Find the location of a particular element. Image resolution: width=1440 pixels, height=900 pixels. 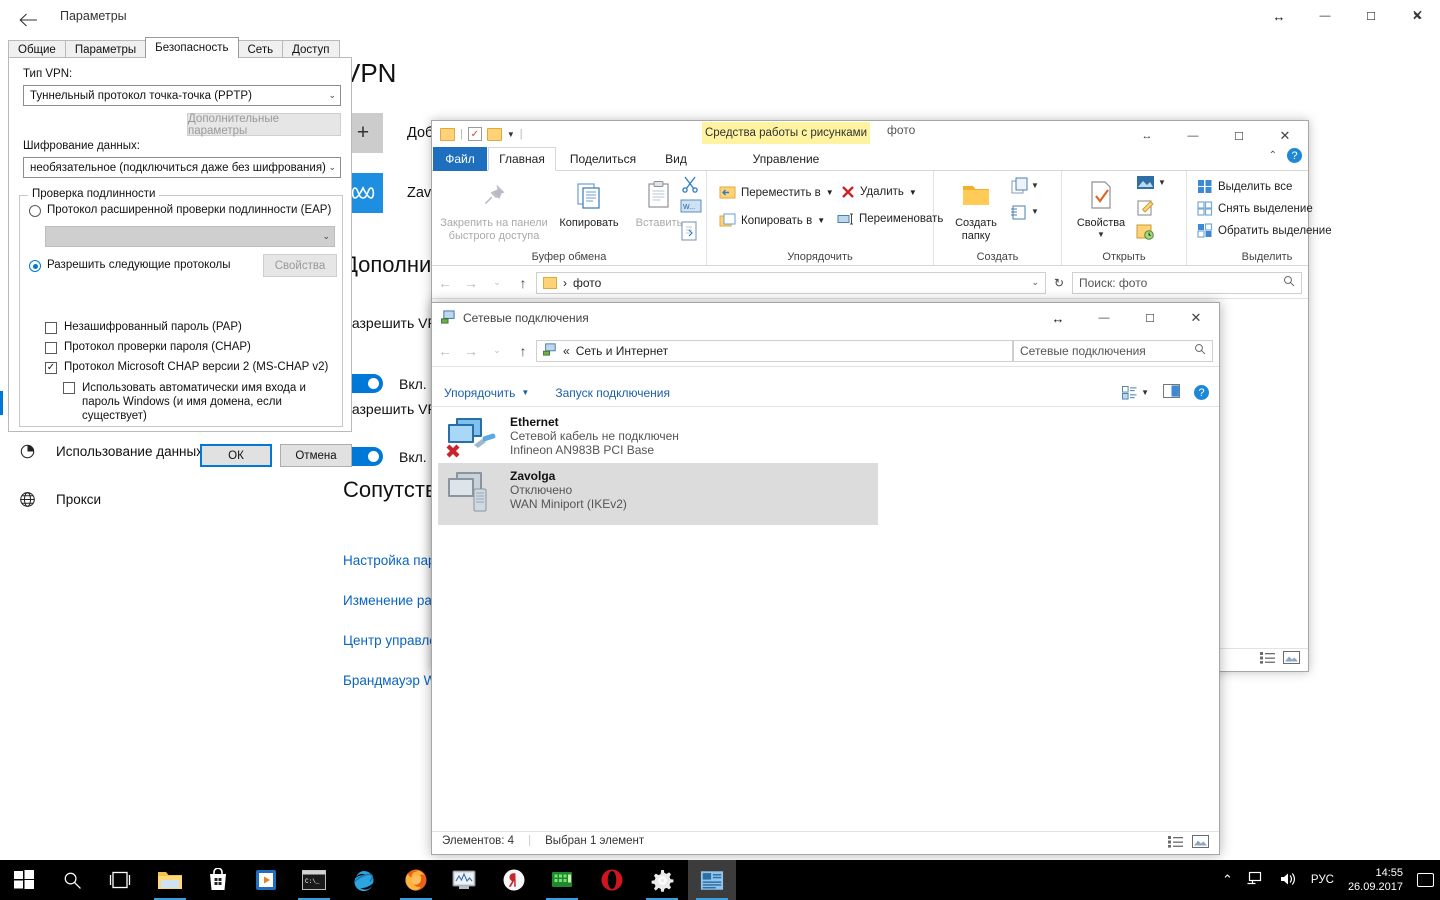

command-prompt-icon: C:\_ is located at coordinates (314, 880).